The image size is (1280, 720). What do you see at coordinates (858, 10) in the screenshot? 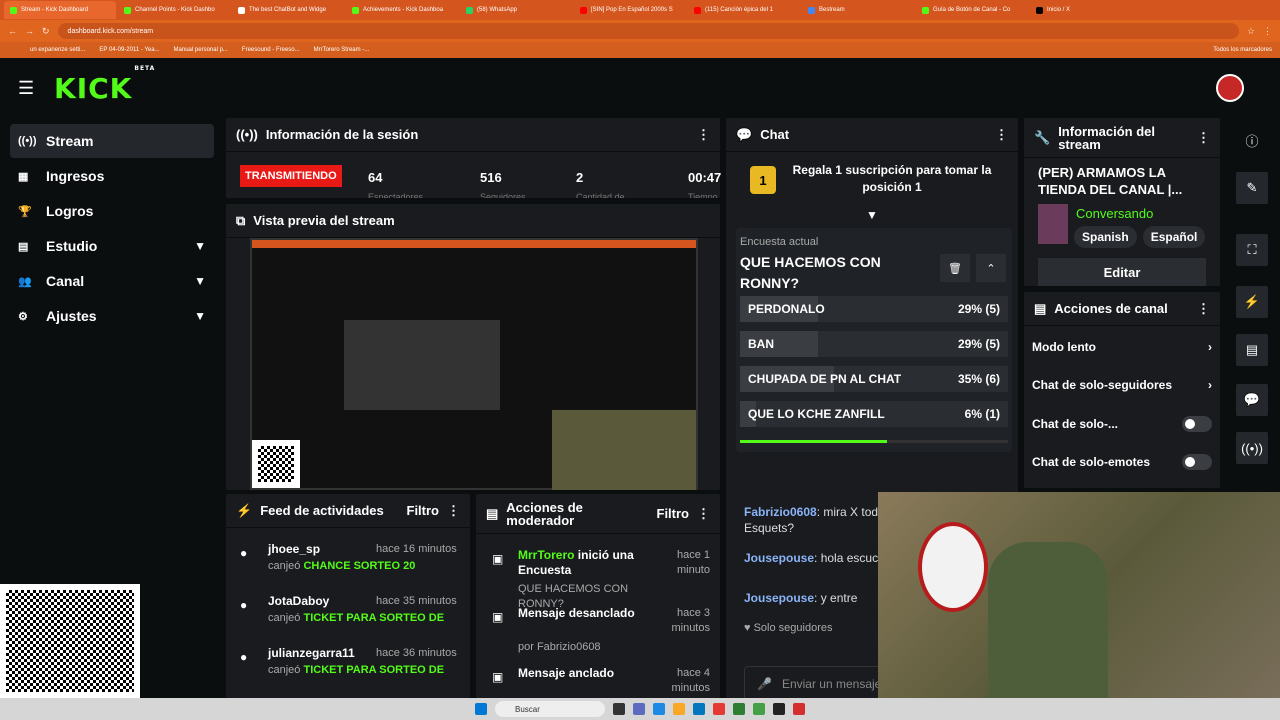
I see `browser-tab: Bestream` at bounding box center [858, 10].